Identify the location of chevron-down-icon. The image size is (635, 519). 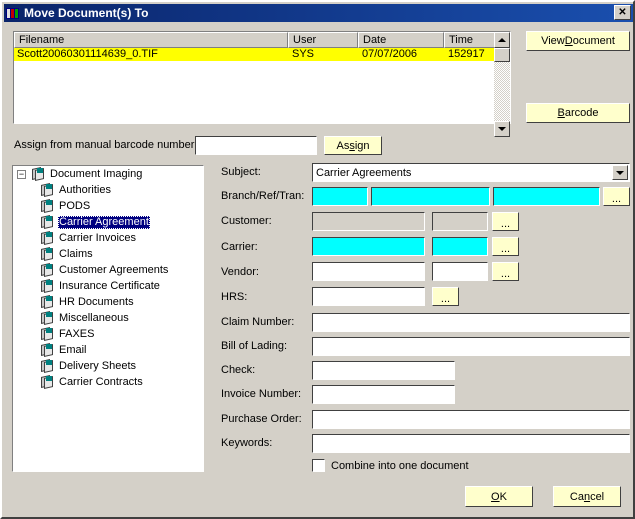
(620, 172).